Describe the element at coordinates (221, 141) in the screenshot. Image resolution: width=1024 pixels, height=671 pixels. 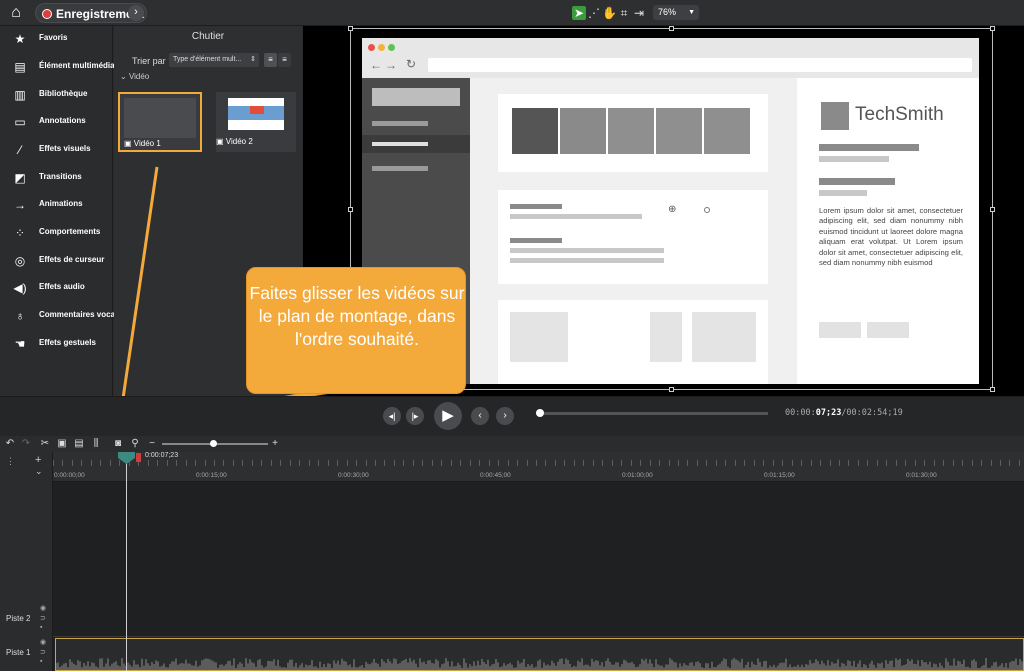
I see `film-icon: ▣` at that location.